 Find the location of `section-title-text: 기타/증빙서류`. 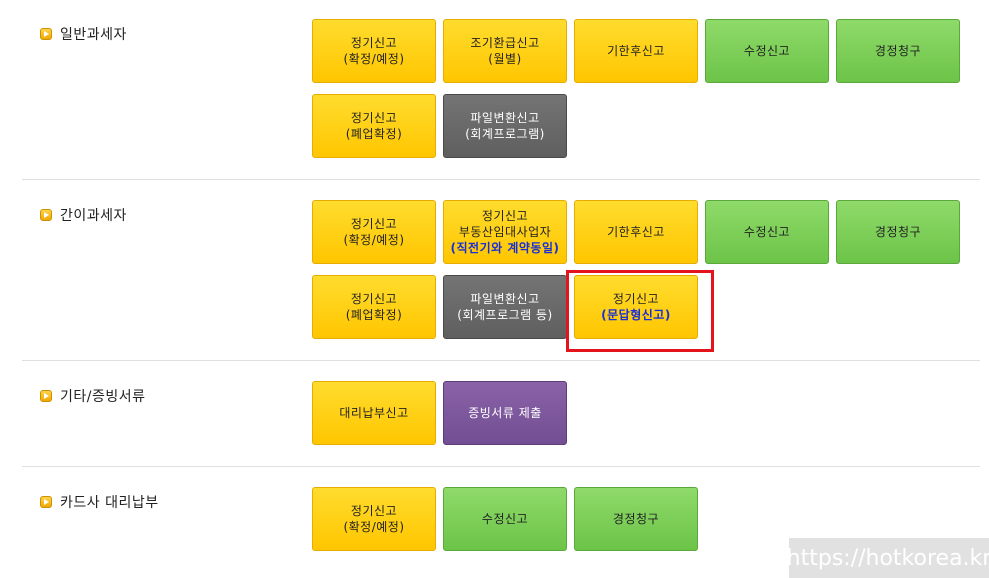

section-title-text: 기타/증빙서류 is located at coordinates (103, 397).